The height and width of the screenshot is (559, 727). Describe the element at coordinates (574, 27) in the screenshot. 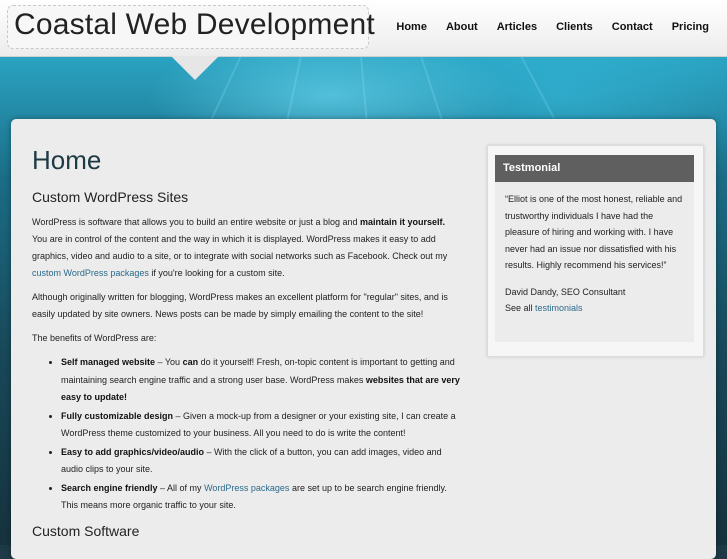

I see `nav-clients: Clients` at that location.